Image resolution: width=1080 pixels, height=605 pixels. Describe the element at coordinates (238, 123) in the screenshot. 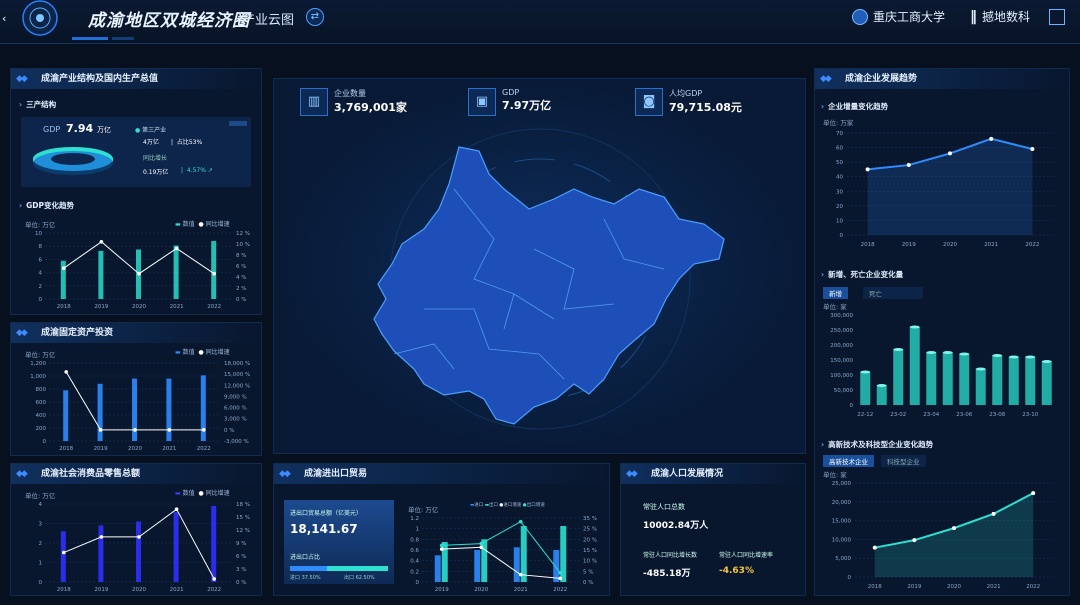

I see `slider-dot` at that location.